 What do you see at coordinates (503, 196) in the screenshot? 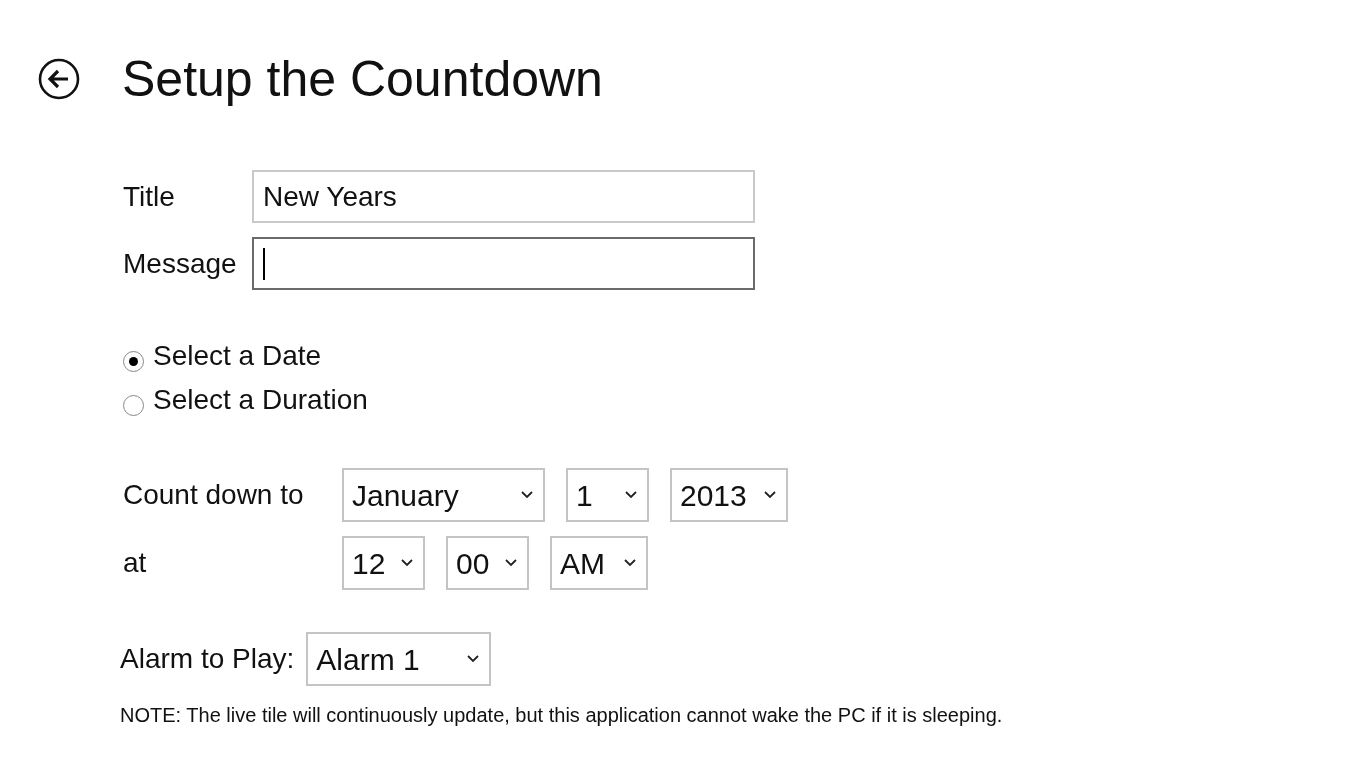
I see `text-field: New Years` at bounding box center [503, 196].